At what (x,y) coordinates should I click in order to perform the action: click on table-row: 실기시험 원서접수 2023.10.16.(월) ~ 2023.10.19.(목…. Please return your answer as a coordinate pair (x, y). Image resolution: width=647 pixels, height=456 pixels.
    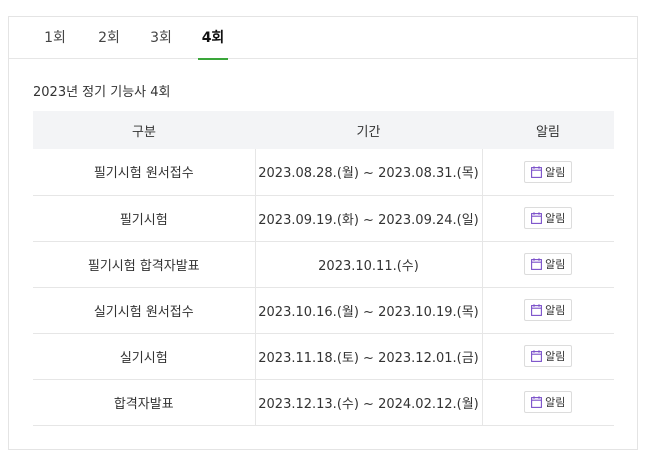
    Looking at the image, I should click on (323, 310).